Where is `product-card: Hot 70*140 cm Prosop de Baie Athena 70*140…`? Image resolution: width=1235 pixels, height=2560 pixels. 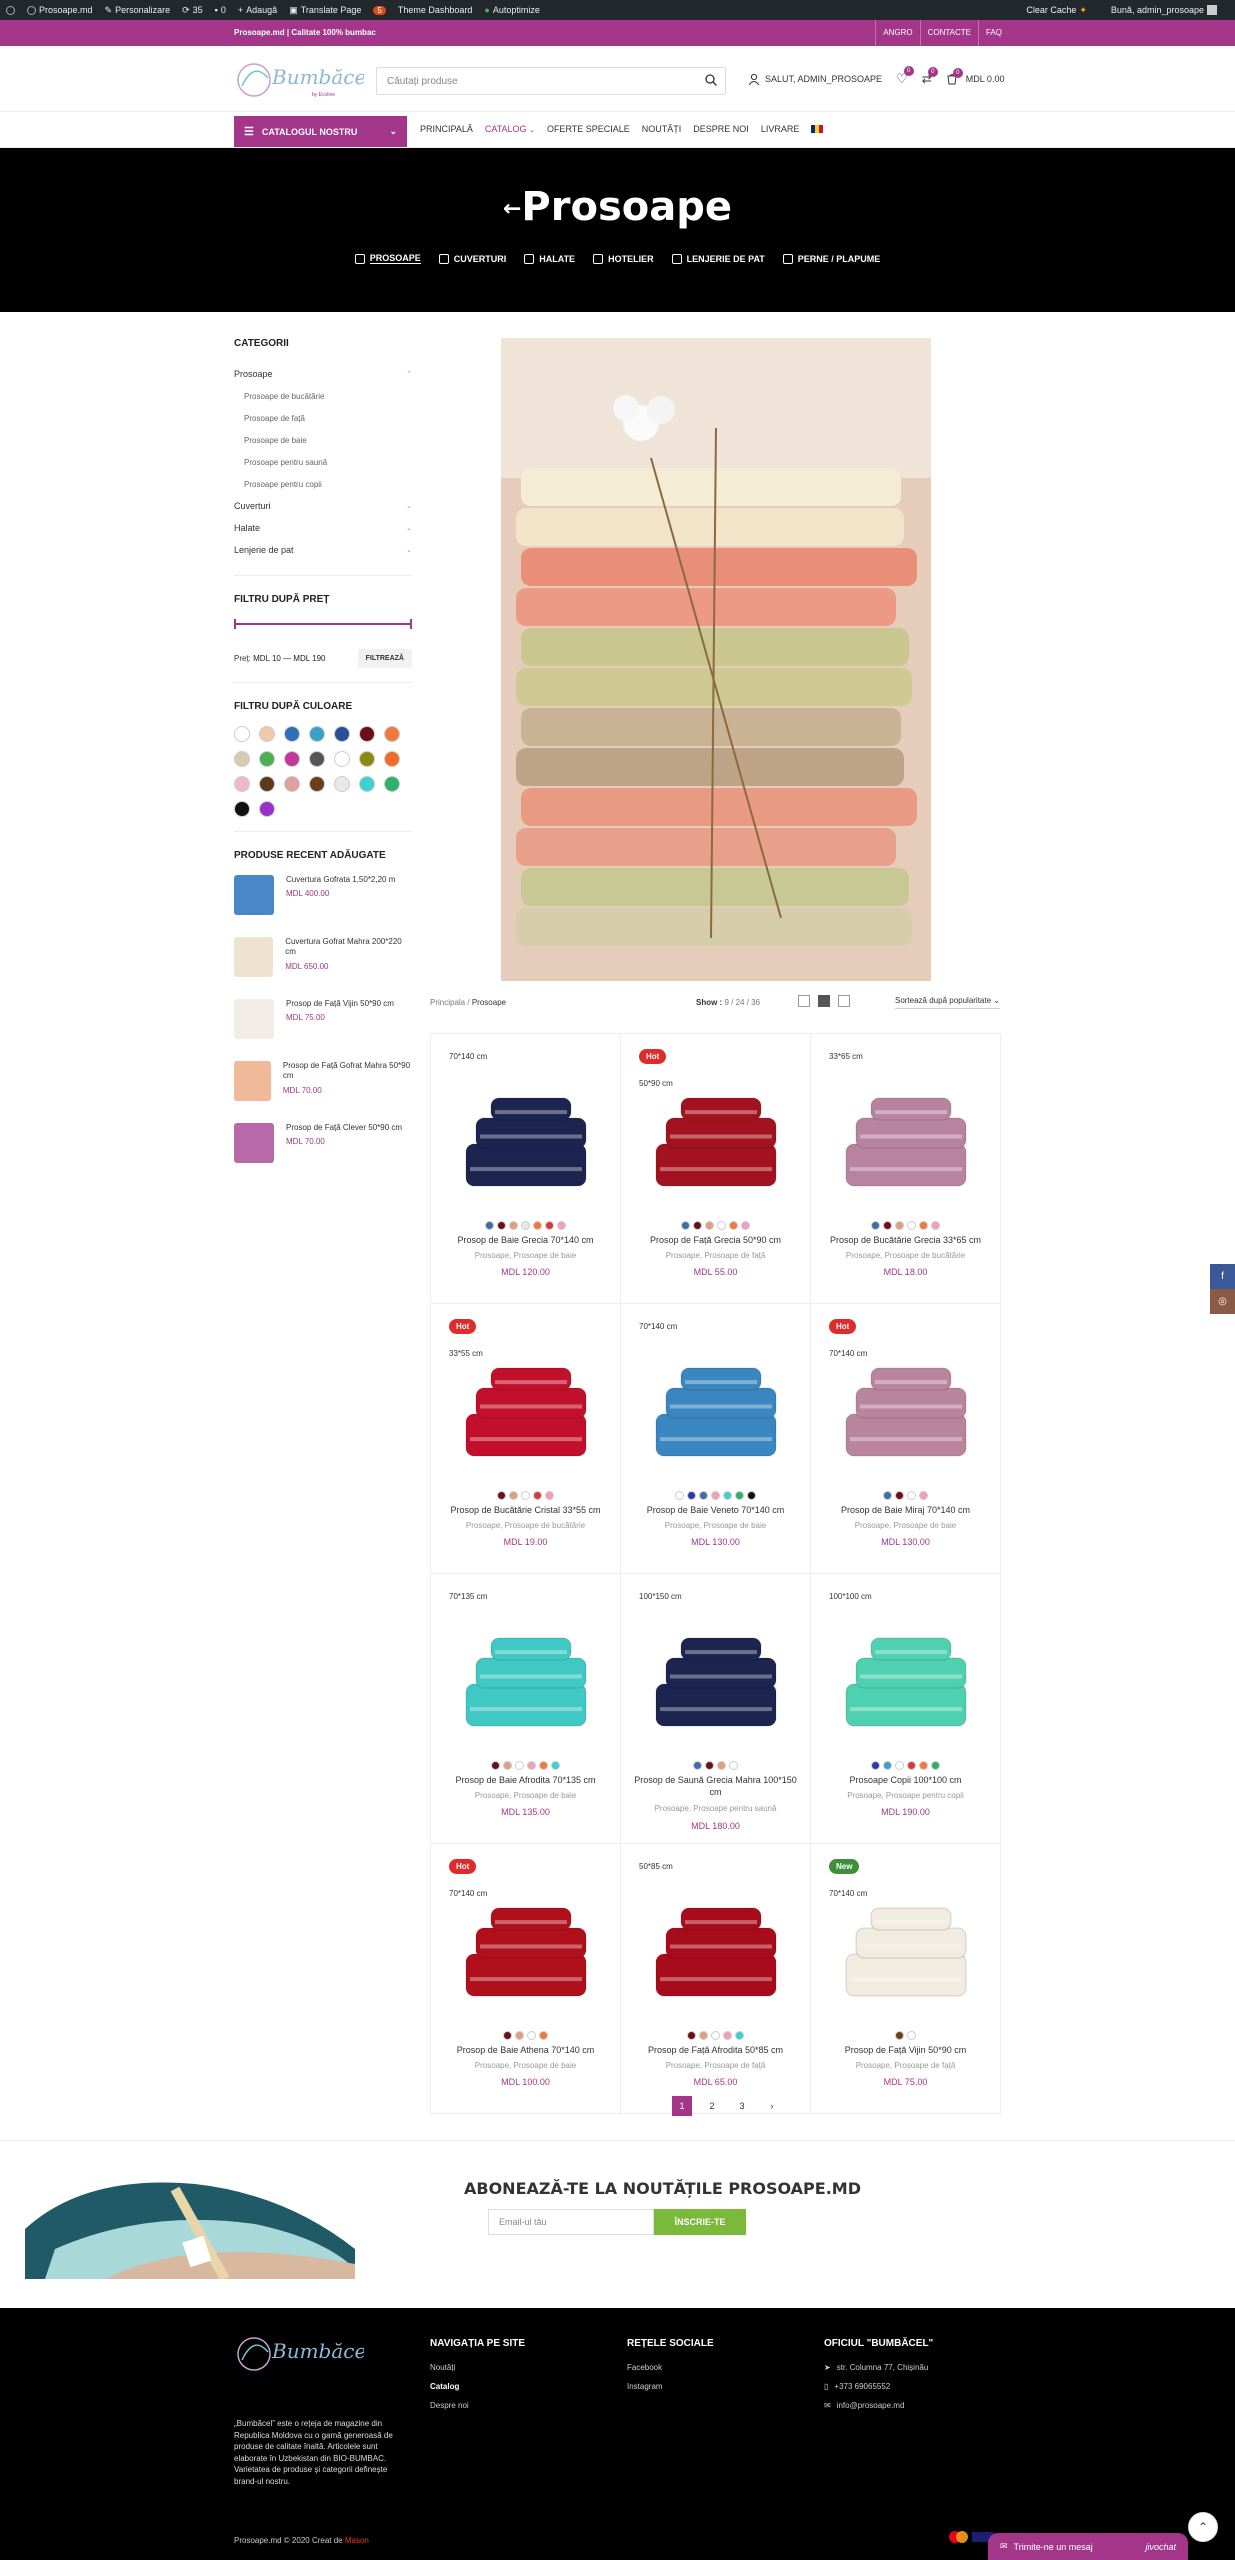
product-card: Hot 70*140 cm Prosop de Baie Athena 70*140… is located at coordinates (526, 1979).